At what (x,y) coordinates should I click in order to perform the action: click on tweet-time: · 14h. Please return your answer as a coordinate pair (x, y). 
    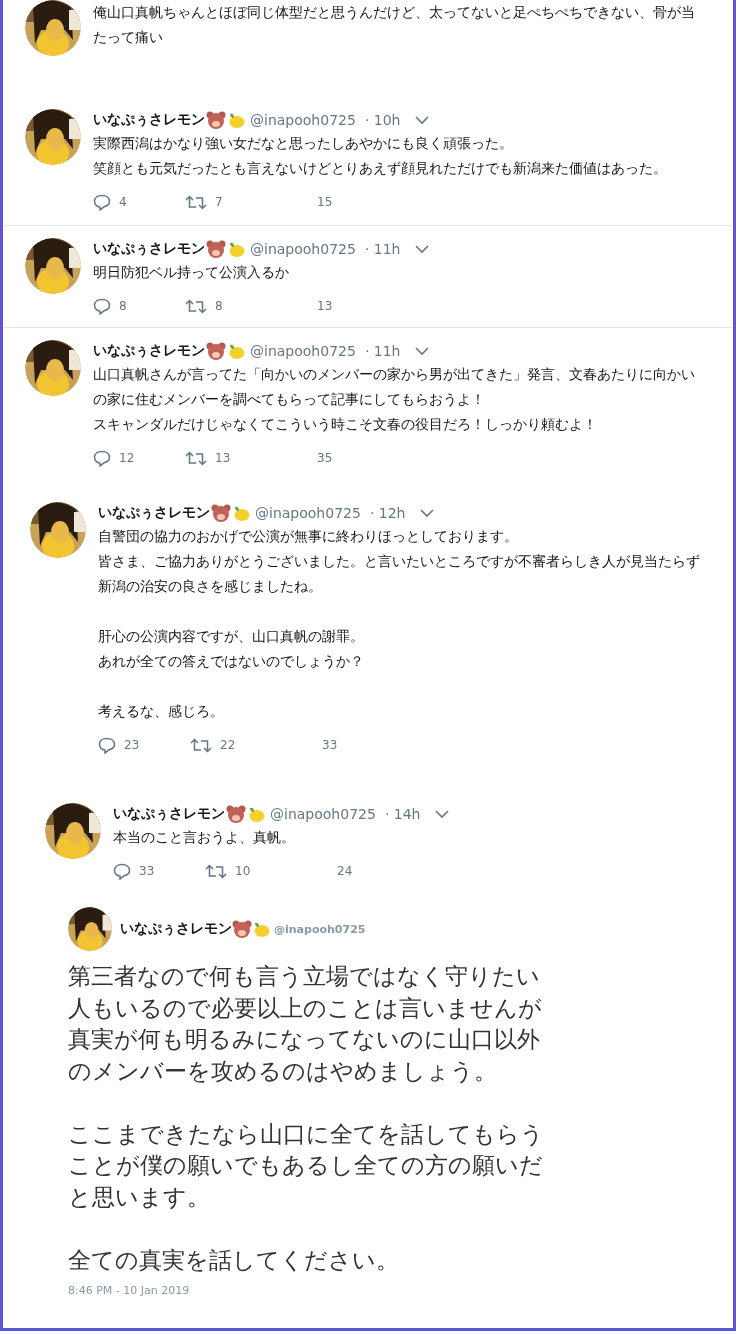
    Looking at the image, I should click on (402, 814).